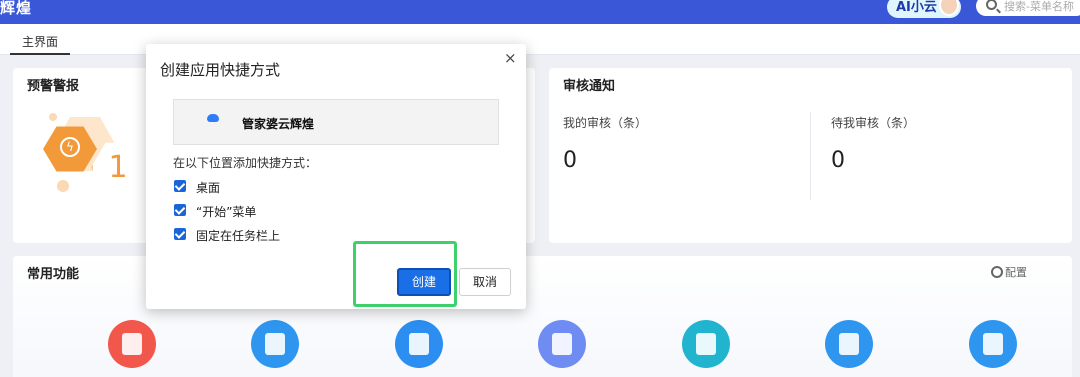 This screenshot has width=1080, height=377. Describe the element at coordinates (53, 86) in the screenshot. I see `warning-title: 预警警报` at that location.